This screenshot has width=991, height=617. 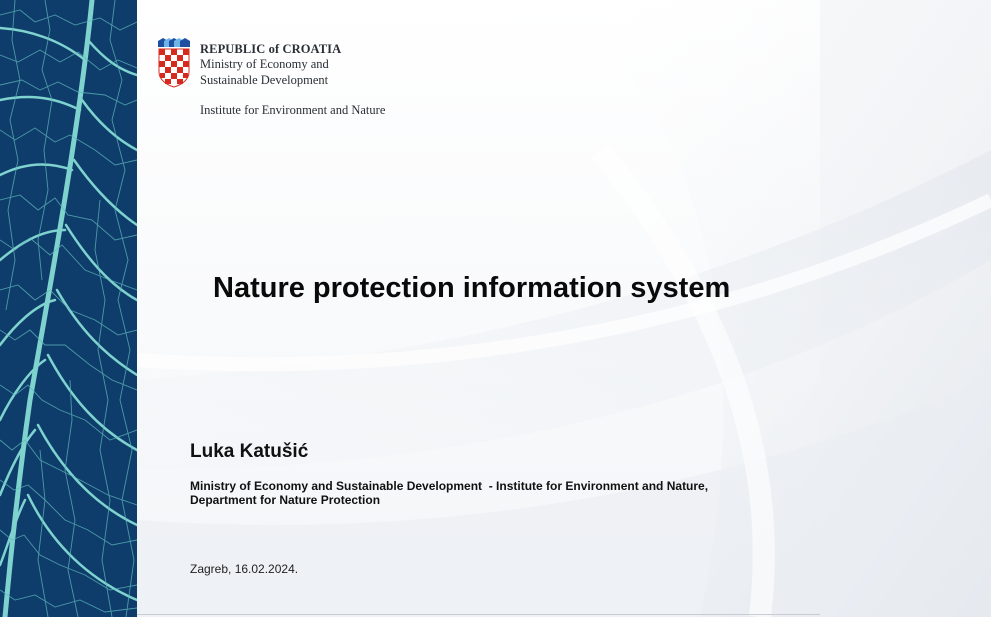 What do you see at coordinates (244, 569) in the screenshot?
I see `place-and-date: Zagreb, 16.02.2024.` at bounding box center [244, 569].